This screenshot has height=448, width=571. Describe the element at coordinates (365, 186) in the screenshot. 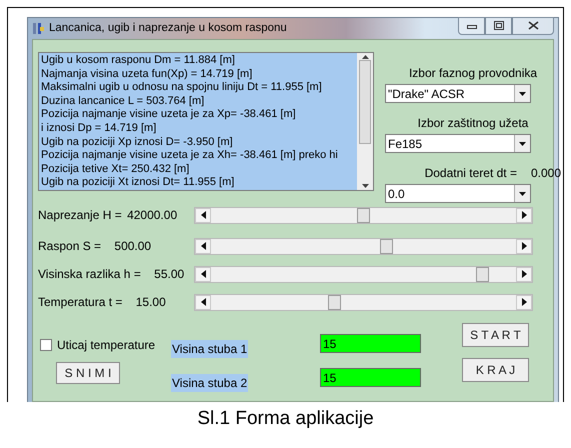

I see `scroll-down-icon` at that location.